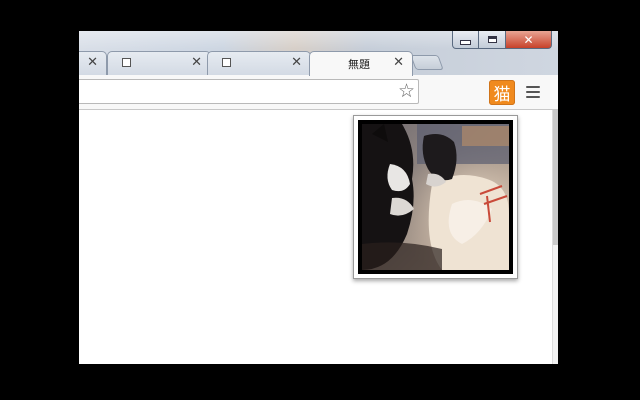 The height and width of the screenshot is (400, 640). I want to click on minimize-button, so click(465, 40).